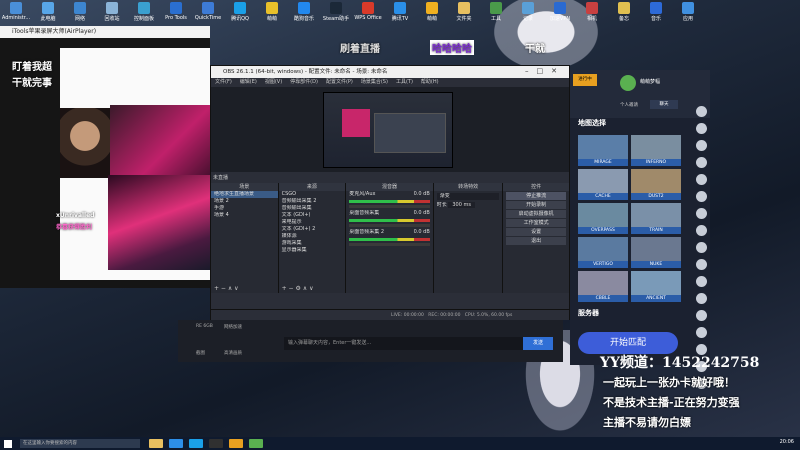 The image size is (800, 450). What do you see at coordinates (536, 205) in the screenshot?
I see `start-recording-button: 开始录制` at bounding box center [536, 205].